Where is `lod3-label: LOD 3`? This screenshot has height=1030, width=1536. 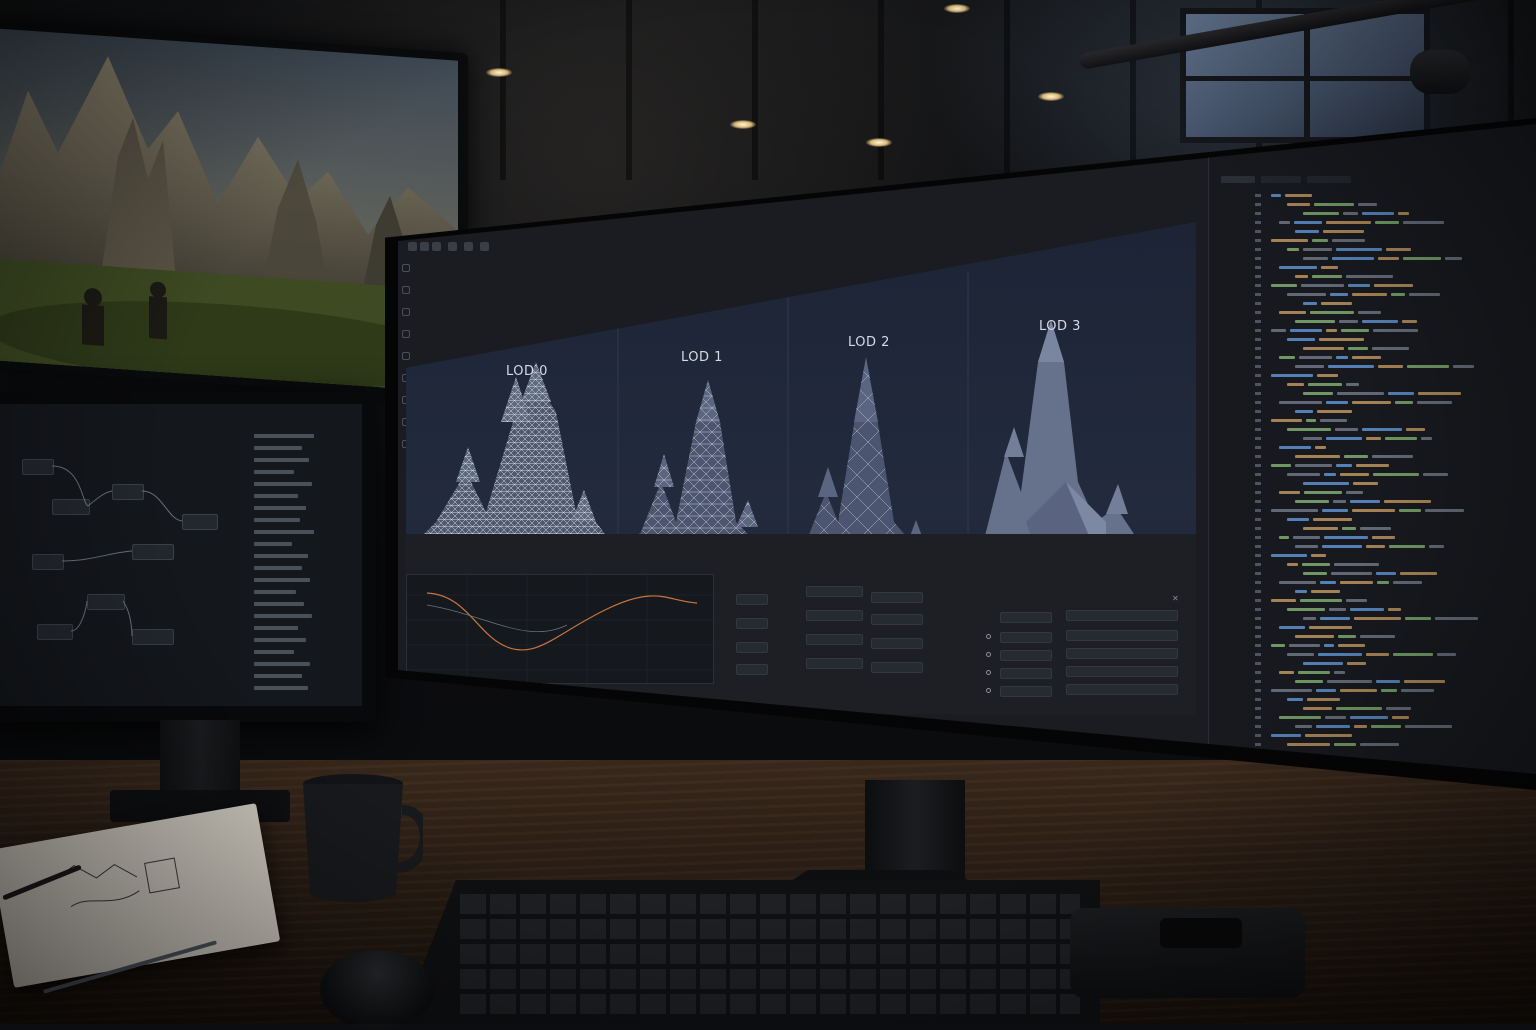
lod3-label: LOD 3 is located at coordinates (1060, 326).